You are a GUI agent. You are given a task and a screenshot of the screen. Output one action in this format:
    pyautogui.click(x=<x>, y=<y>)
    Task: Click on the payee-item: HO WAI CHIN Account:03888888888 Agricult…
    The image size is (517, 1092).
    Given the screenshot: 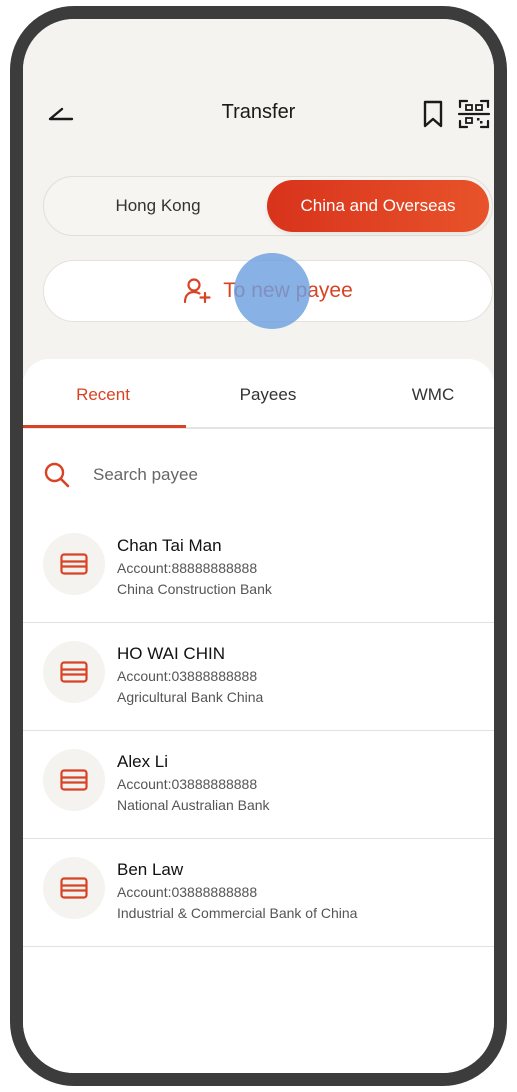 What is the action you would take?
    pyautogui.click(x=258, y=677)
    